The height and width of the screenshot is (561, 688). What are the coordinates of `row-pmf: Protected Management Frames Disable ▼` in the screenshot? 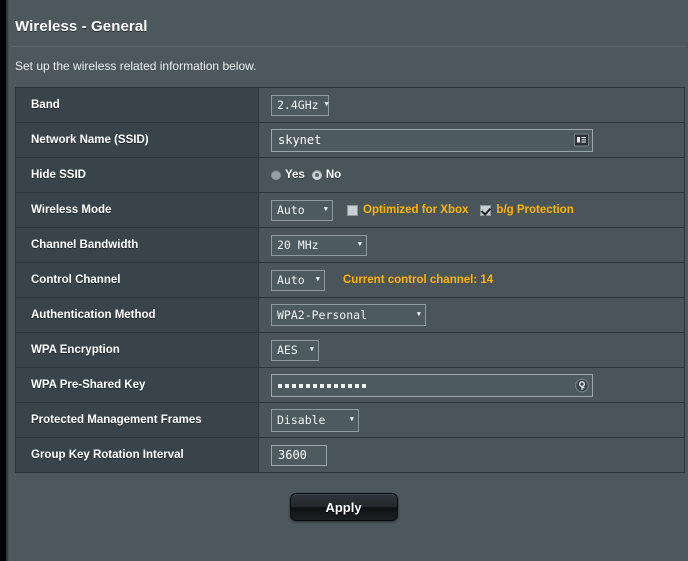 It's located at (350, 420).